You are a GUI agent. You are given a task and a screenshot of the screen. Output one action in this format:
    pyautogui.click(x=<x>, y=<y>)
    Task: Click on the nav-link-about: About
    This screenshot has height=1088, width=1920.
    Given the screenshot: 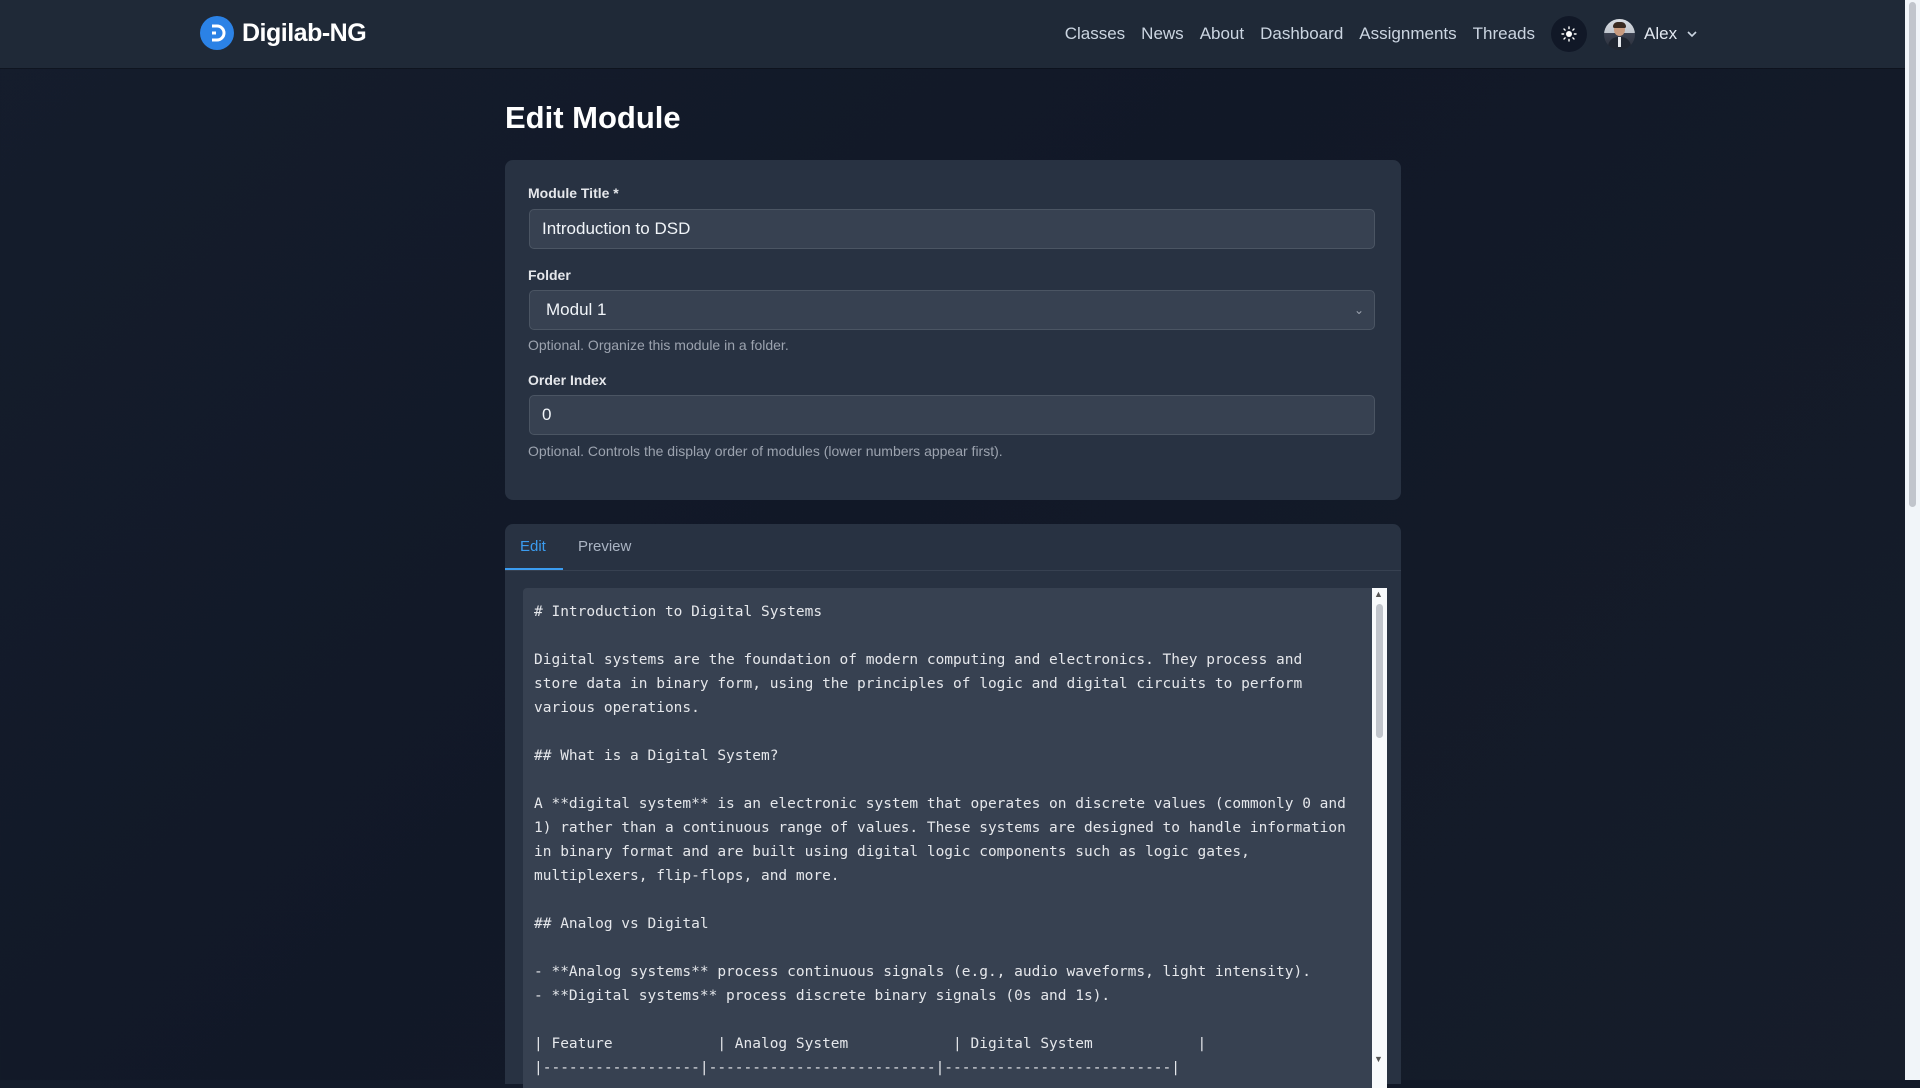 What is the action you would take?
    pyautogui.click(x=1222, y=34)
    